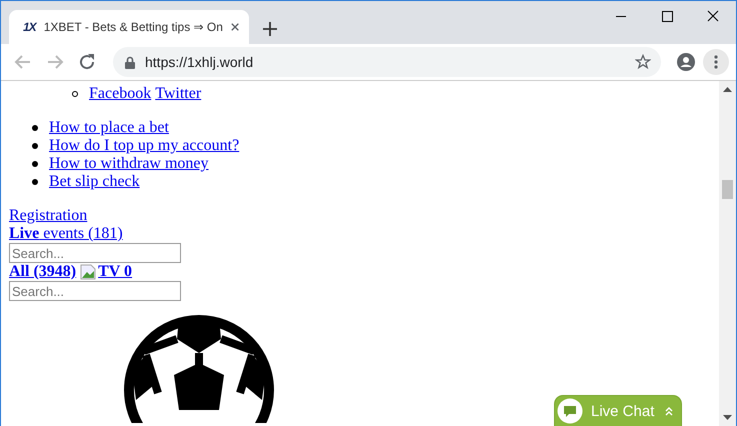 Image resolution: width=737 pixels, height=426 pixels. What do you see at coordinates (109, 128) in the screenshot?
I see `help-link: How to place a bet` at bounding box center [109, 128].